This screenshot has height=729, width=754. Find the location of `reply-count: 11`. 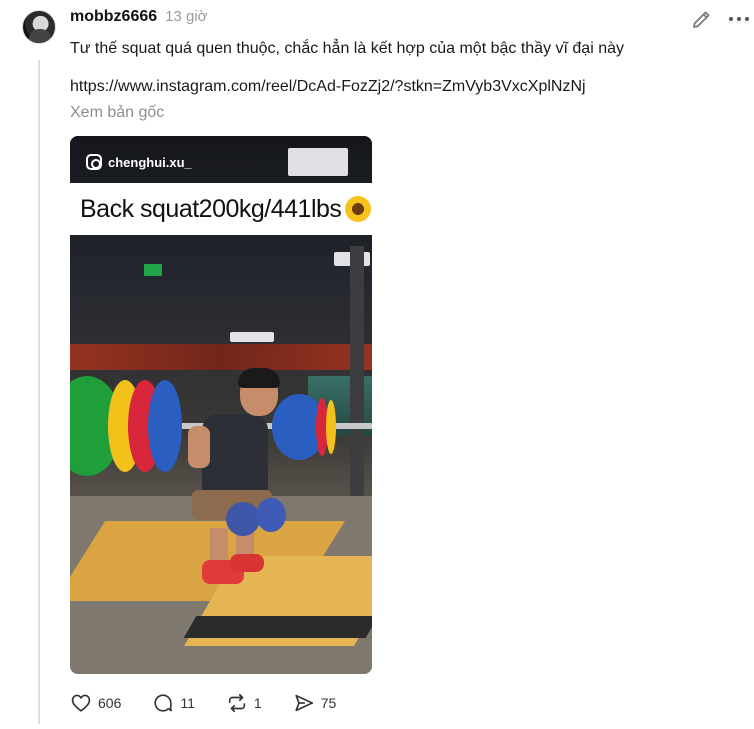

reply-count: 11 is located at coordinates (187, 703).